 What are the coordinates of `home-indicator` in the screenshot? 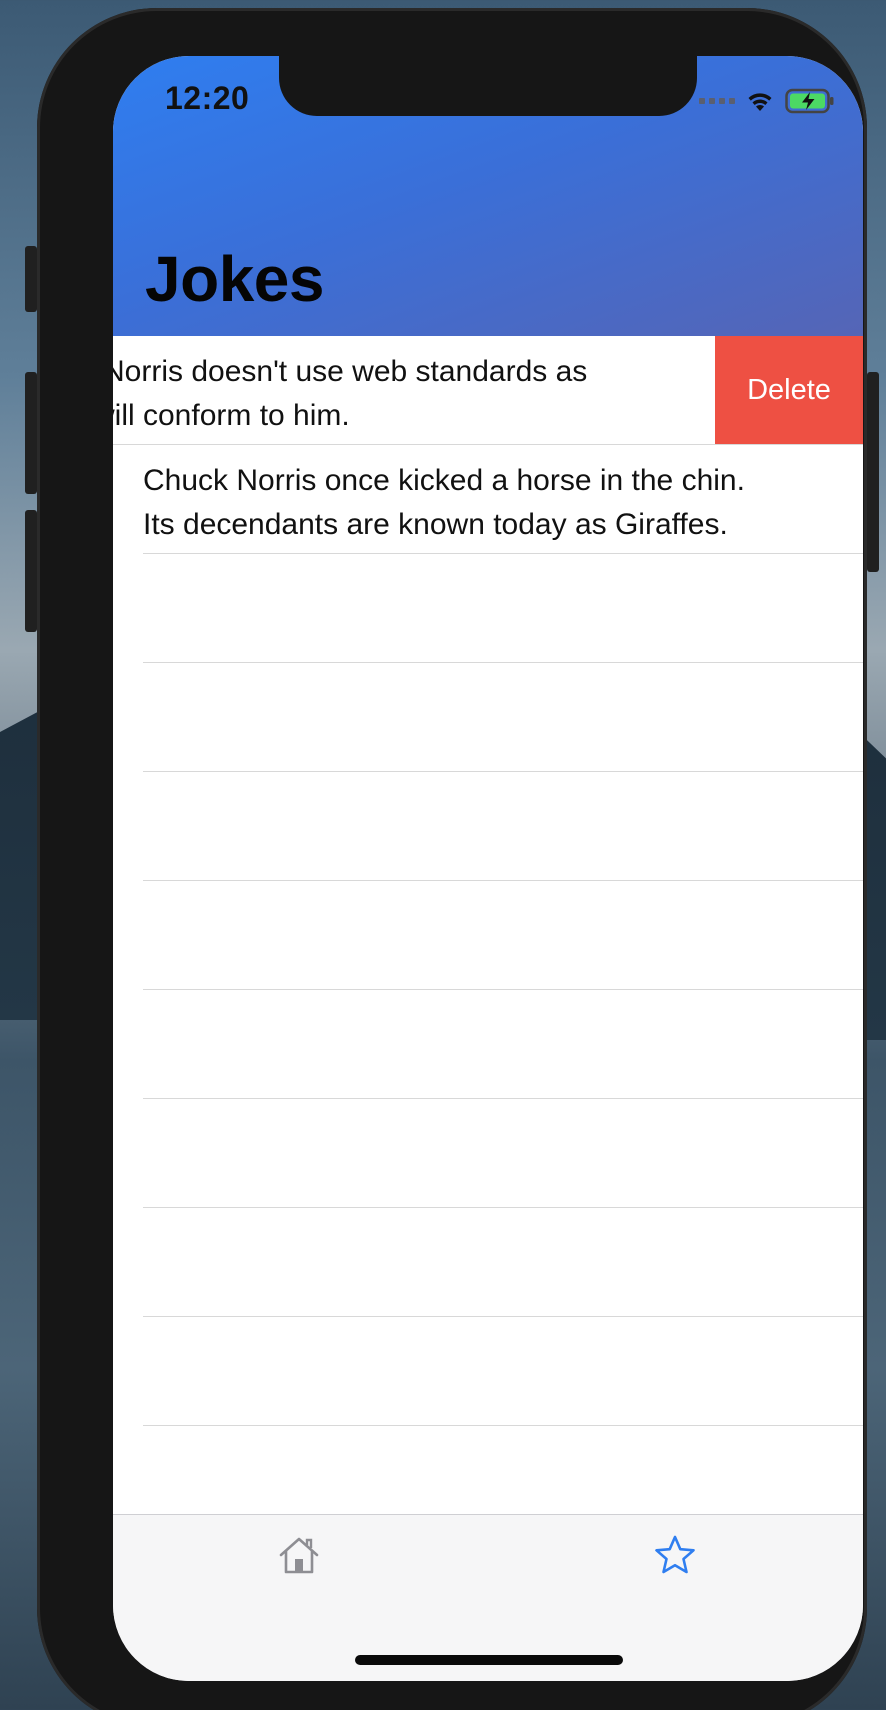 It's located at (489, 1660).